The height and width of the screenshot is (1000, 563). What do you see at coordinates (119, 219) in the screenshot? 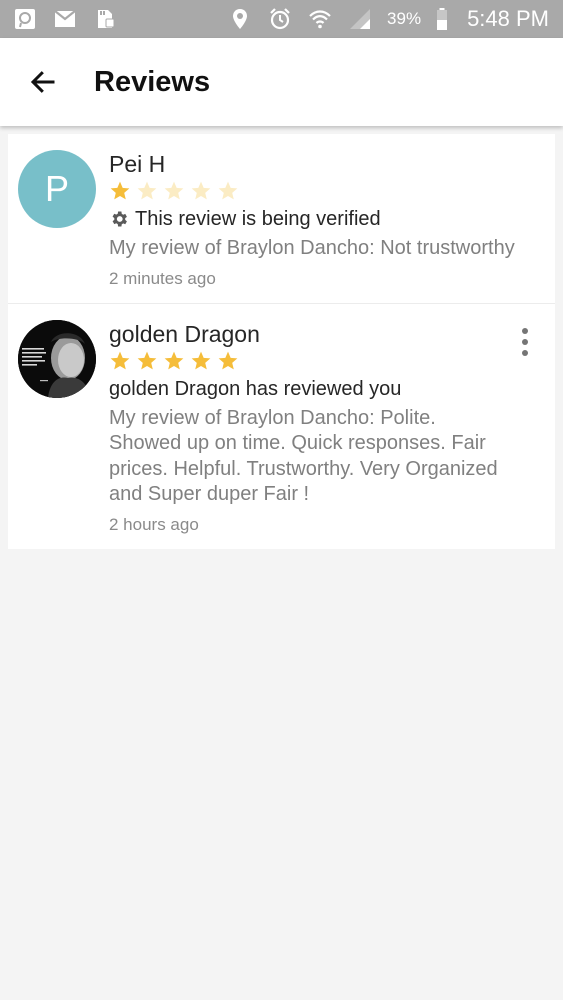
I see `gear-icon` at bounding box center [119, 219].